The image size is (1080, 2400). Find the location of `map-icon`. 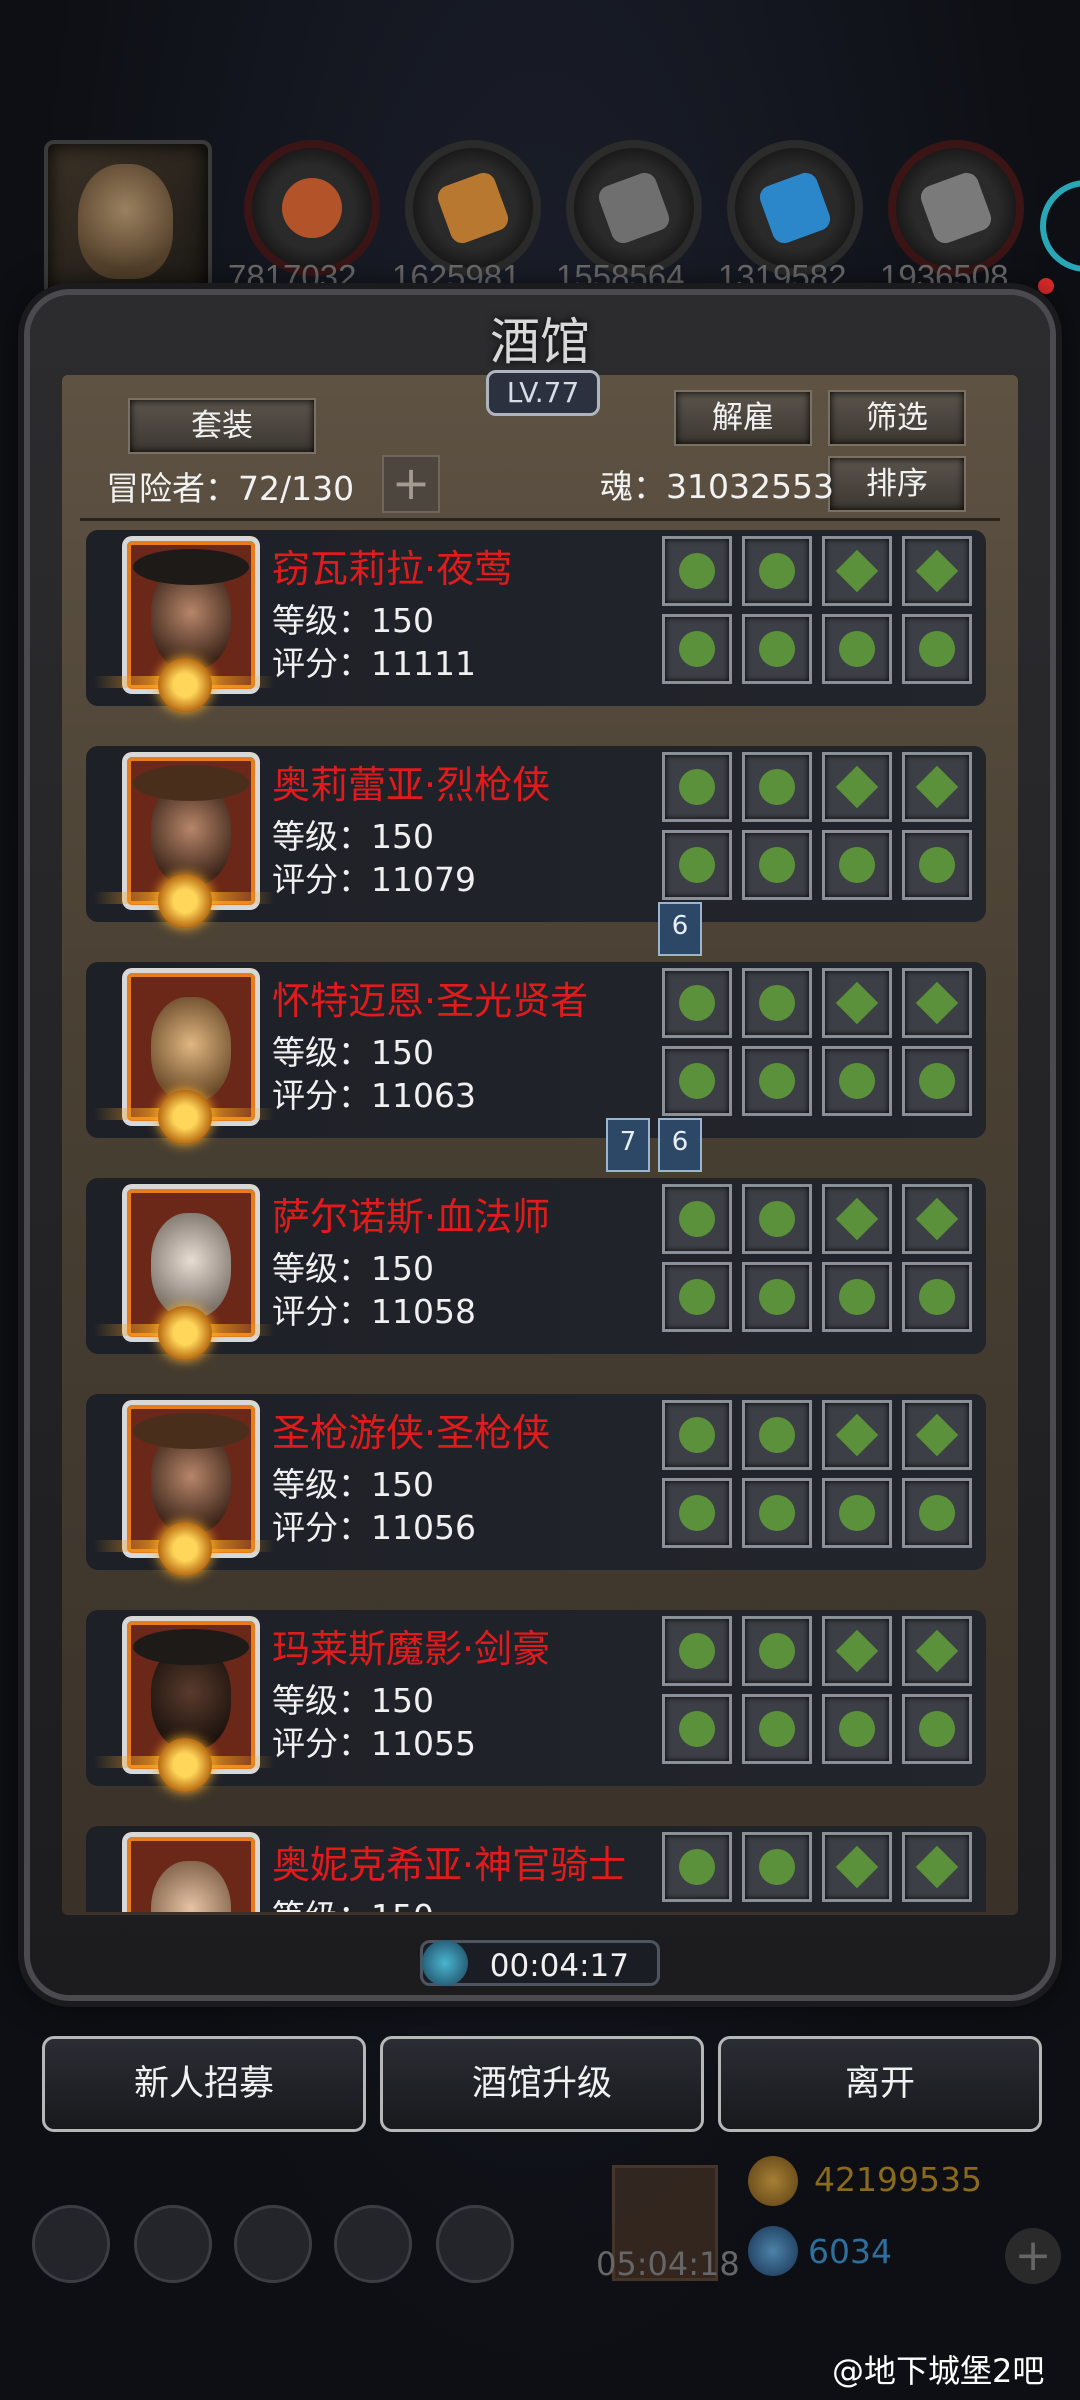

map-icon is located at coordinates (273, 2244).